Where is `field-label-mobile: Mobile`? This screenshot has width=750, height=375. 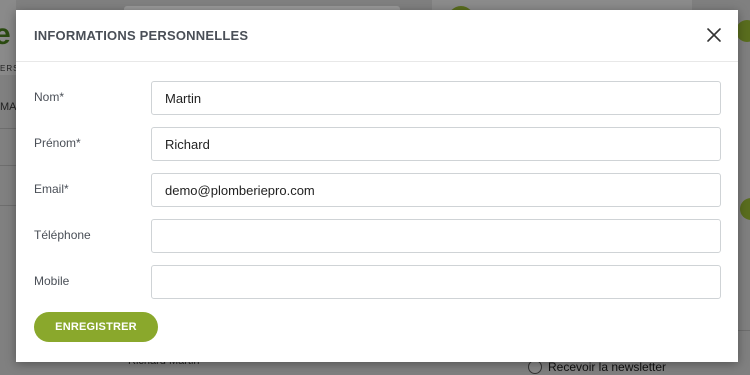
field-label-mobile: Mobile is located at coordinates (52, 281).